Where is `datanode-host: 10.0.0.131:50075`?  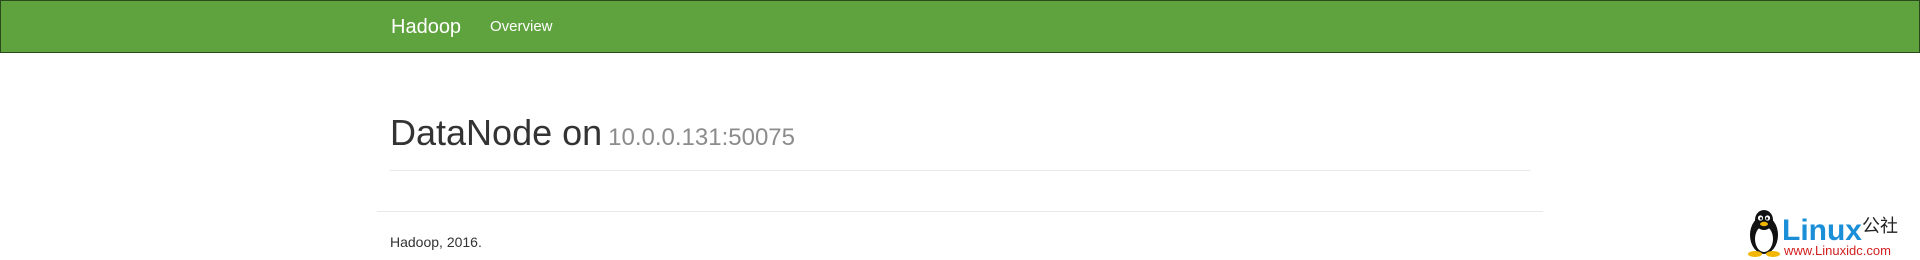 datanode-host: 10.0.0.131:50075 is located at coordinates (701, 137).